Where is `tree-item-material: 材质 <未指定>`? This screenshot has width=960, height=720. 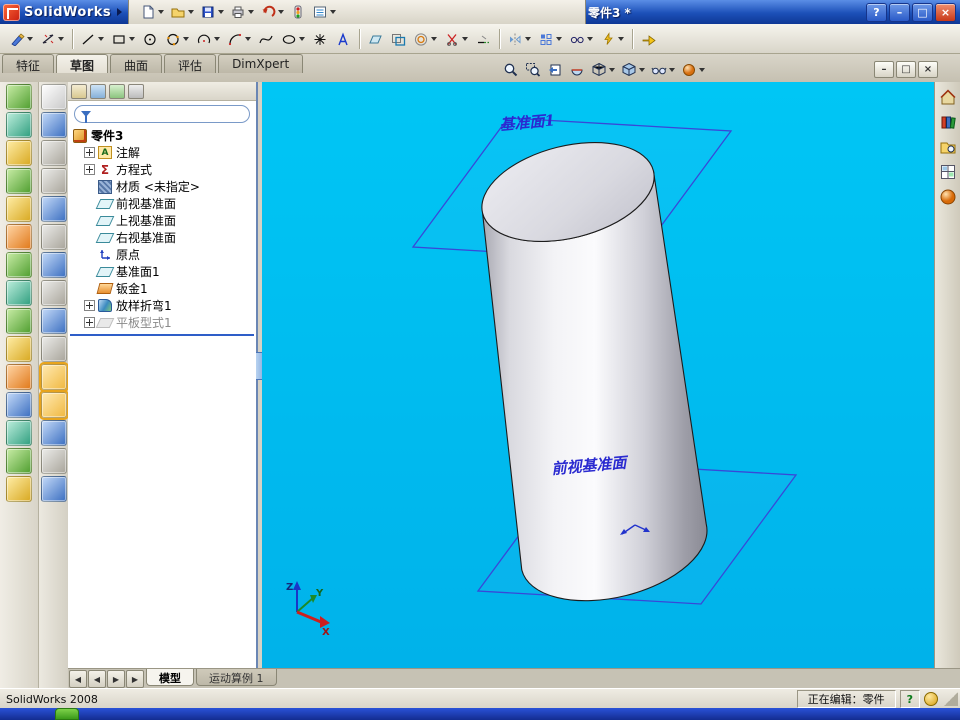
tree-item-material: 材质 <未指定> is located at coordinates (162, 186).